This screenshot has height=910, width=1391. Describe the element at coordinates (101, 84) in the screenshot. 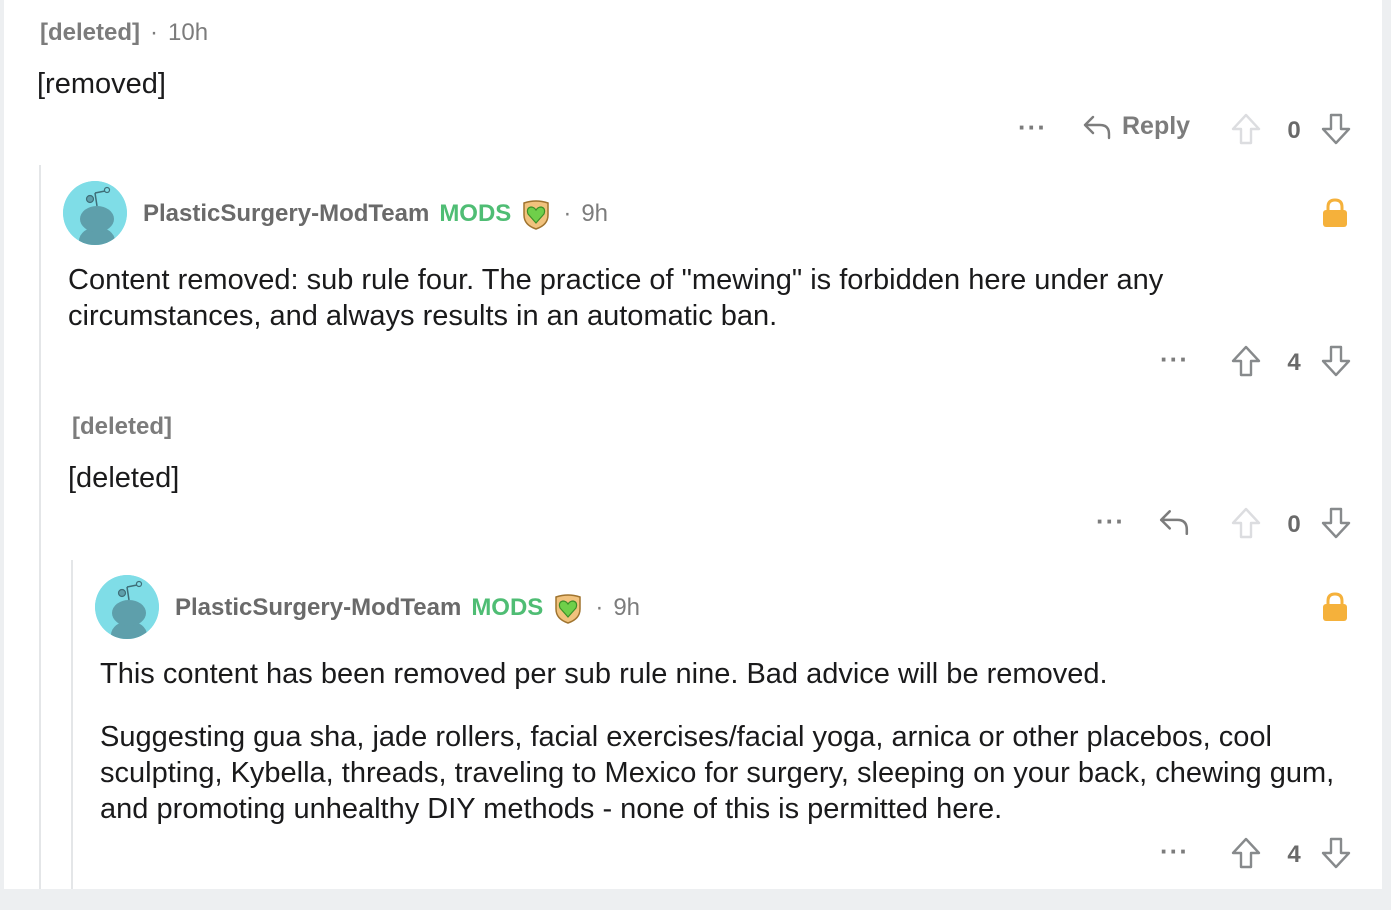

I see `comment-body: [removed]` at that location.